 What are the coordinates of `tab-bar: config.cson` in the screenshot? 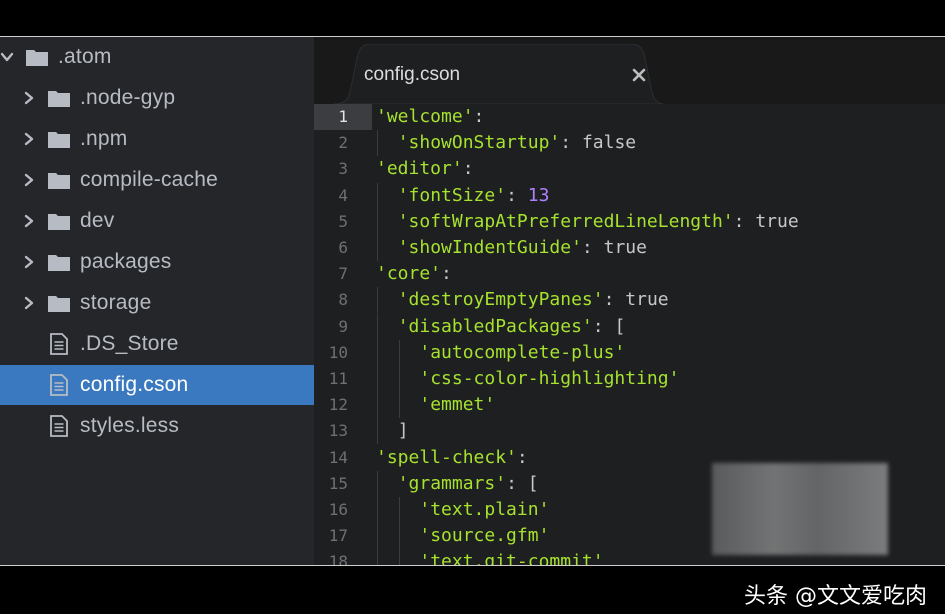 It's located at (629, 70).